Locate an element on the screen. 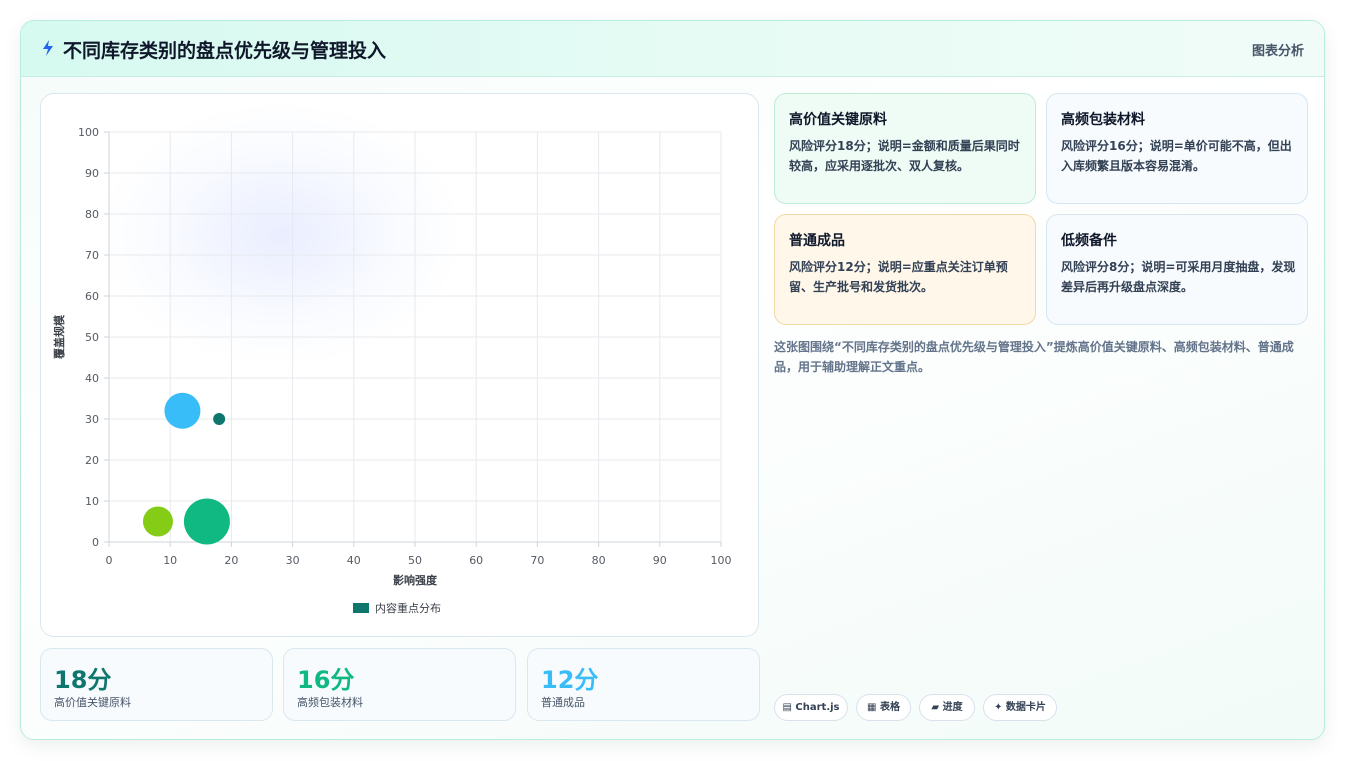 This screenshot has height=761, width=1345. y-tick-label: 60 is located at coordinates (92, 296).